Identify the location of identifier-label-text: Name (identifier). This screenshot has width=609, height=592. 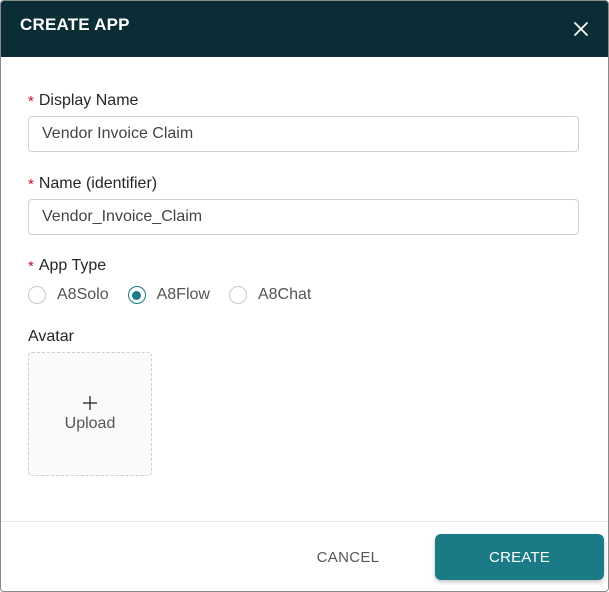
(98, 183).